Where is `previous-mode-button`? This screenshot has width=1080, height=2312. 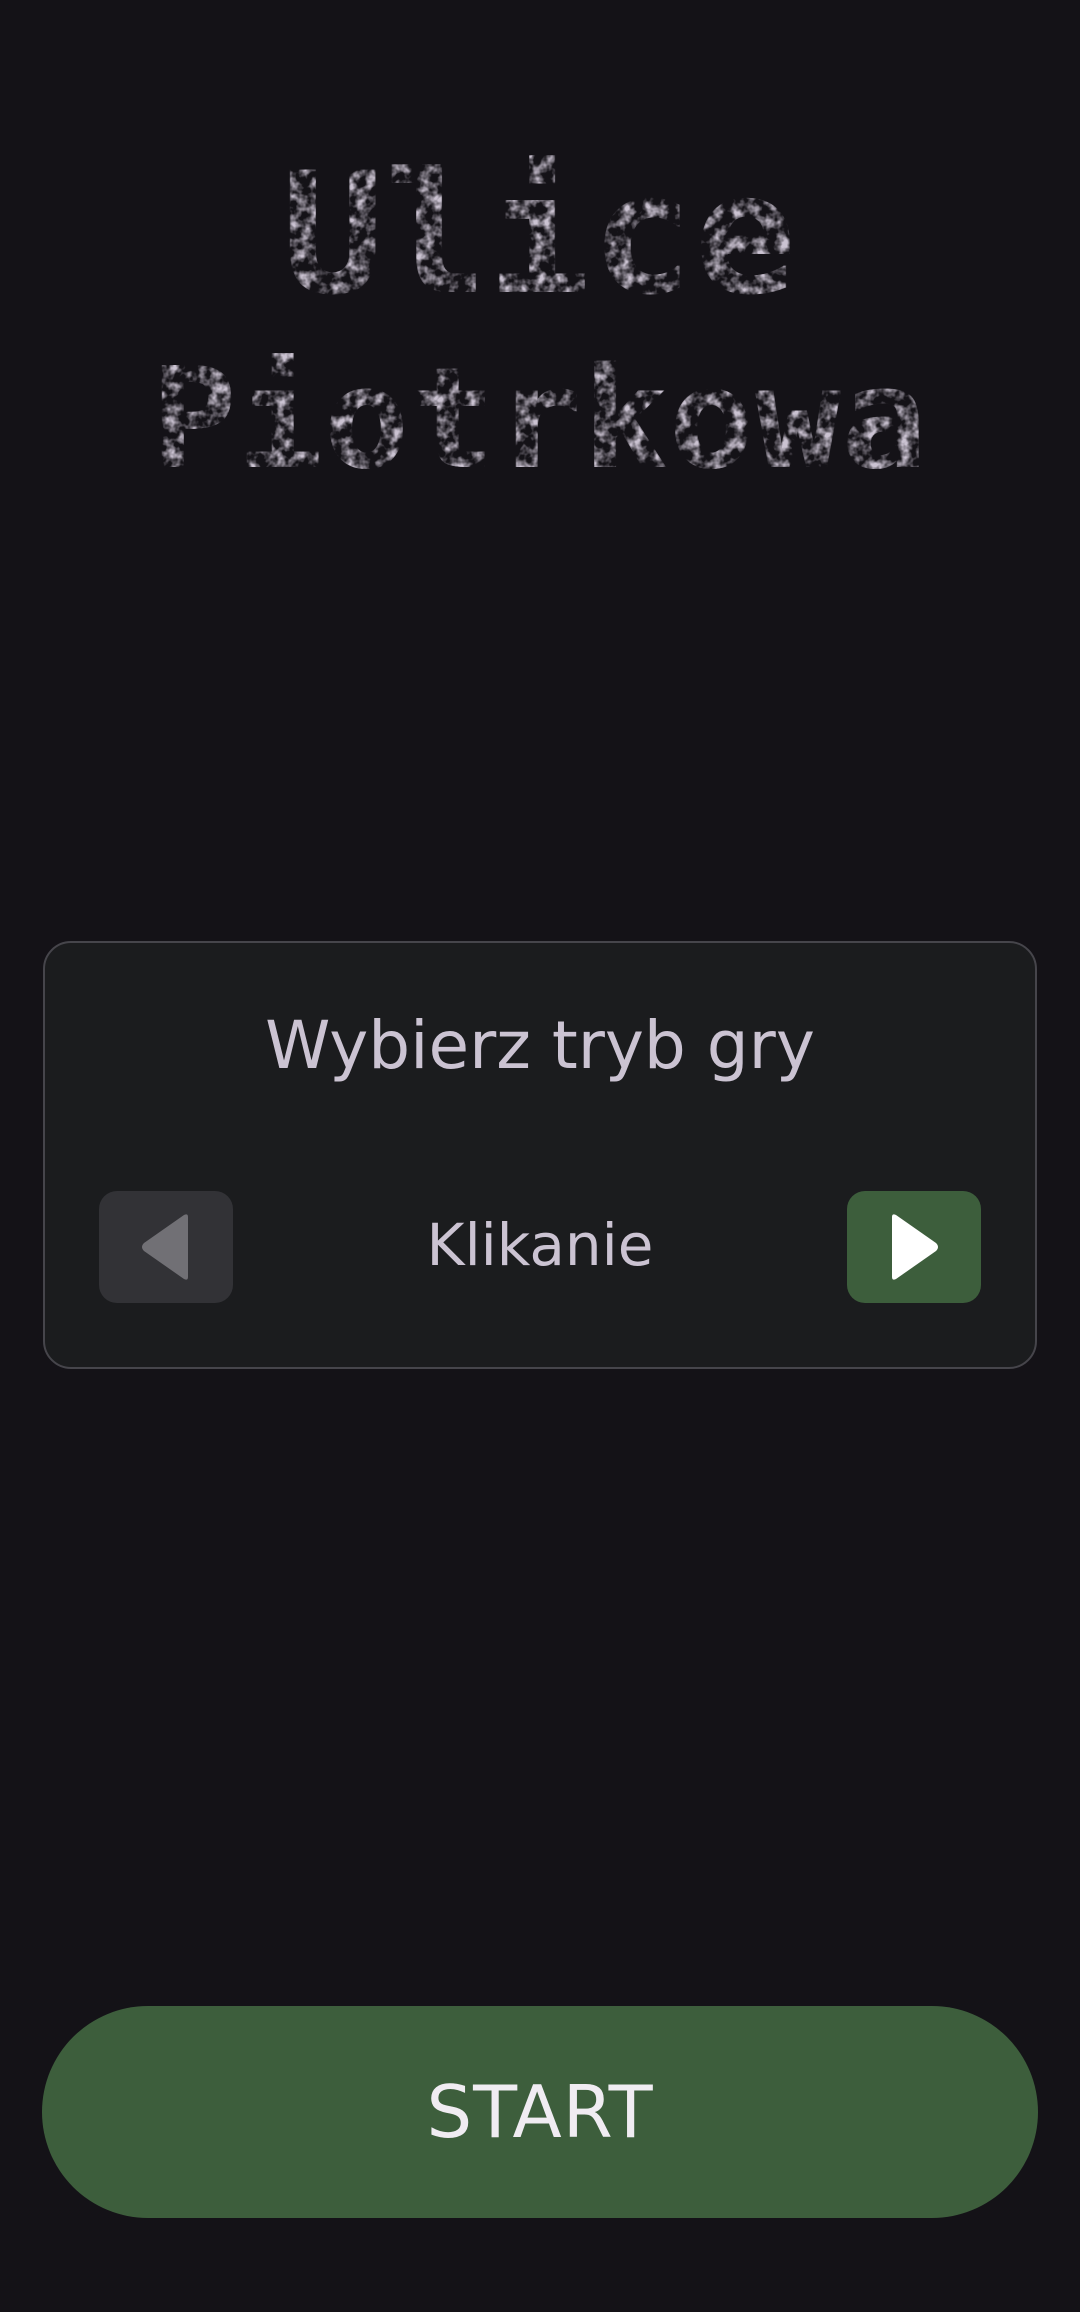 previous-mode-button is located at coordinates (166, 1247).